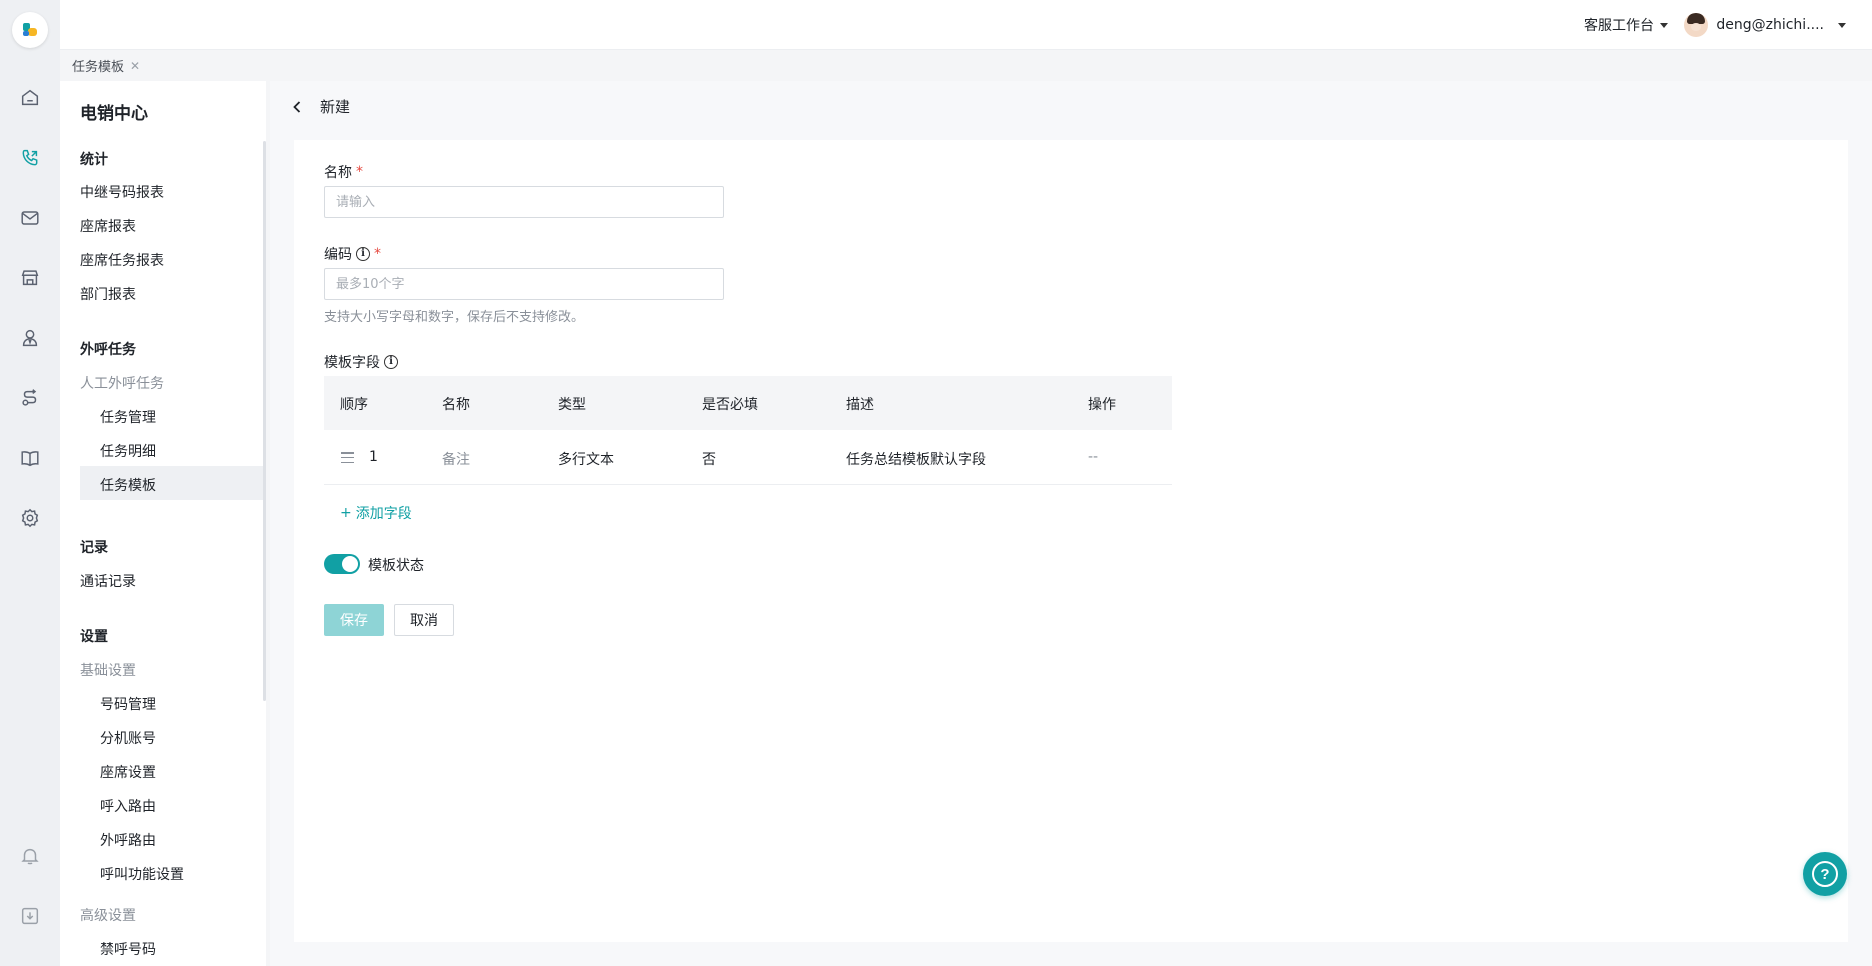 Image resolution: width=1872 pixels, height=966 pixels. What do you see at coordinates (338, 173) in the screenshot?
I see `name-label-text: 名称` at bounding box center [338, 173].